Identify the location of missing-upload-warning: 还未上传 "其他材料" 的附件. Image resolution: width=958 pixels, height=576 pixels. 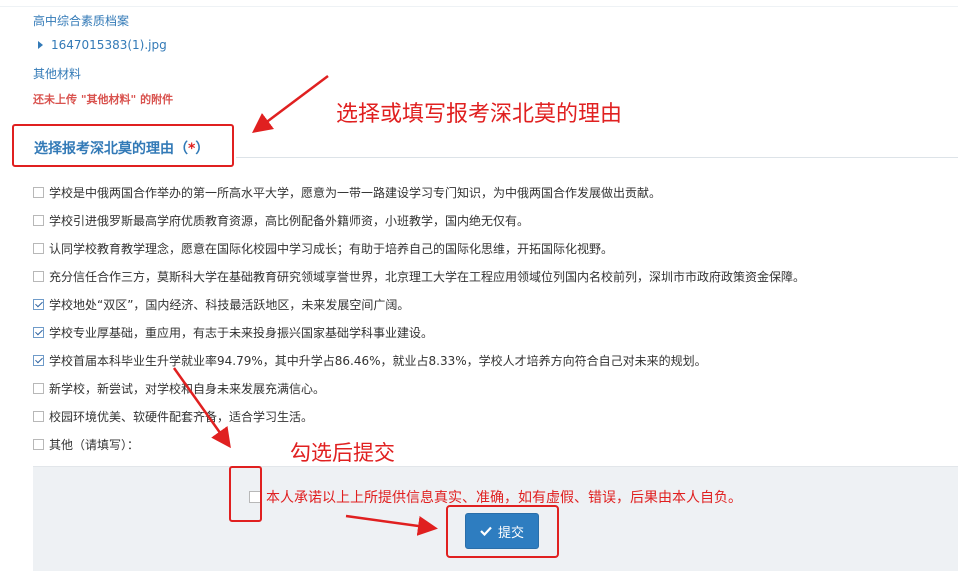
(103, 99).